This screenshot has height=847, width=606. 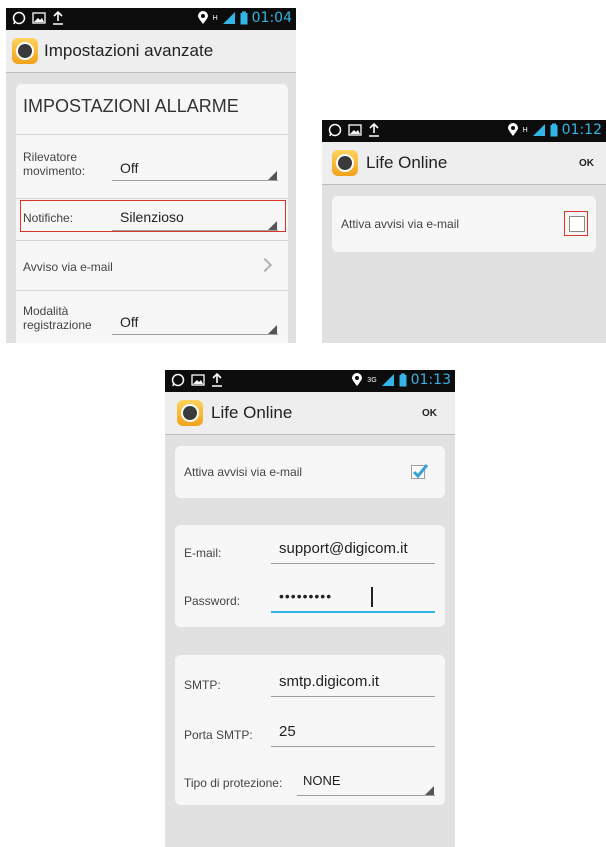 What do you see at coordinates (54, 164) in the screenshot?
I see `motion-detector-label: Rilevatore movimento:` at bounding box center [54, 164].